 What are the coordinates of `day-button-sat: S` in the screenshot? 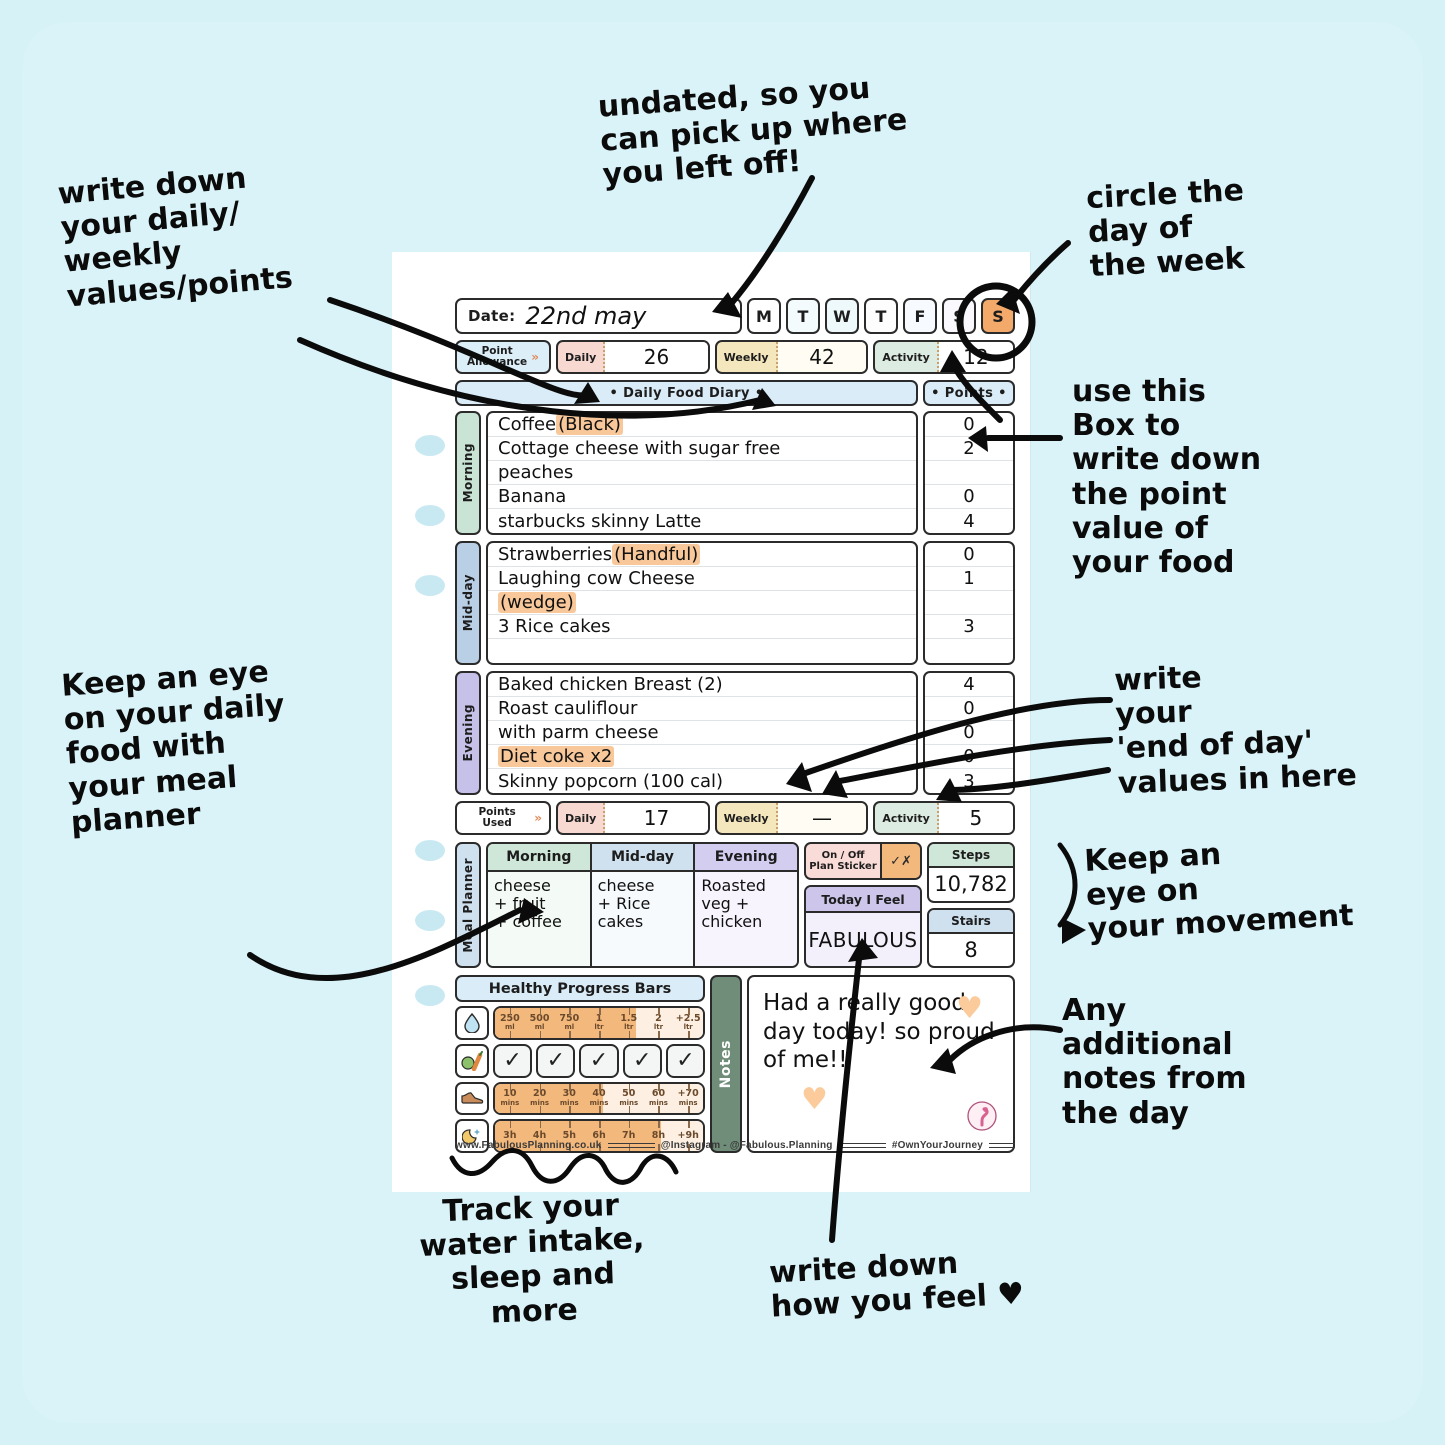 It's located at (959, 316).